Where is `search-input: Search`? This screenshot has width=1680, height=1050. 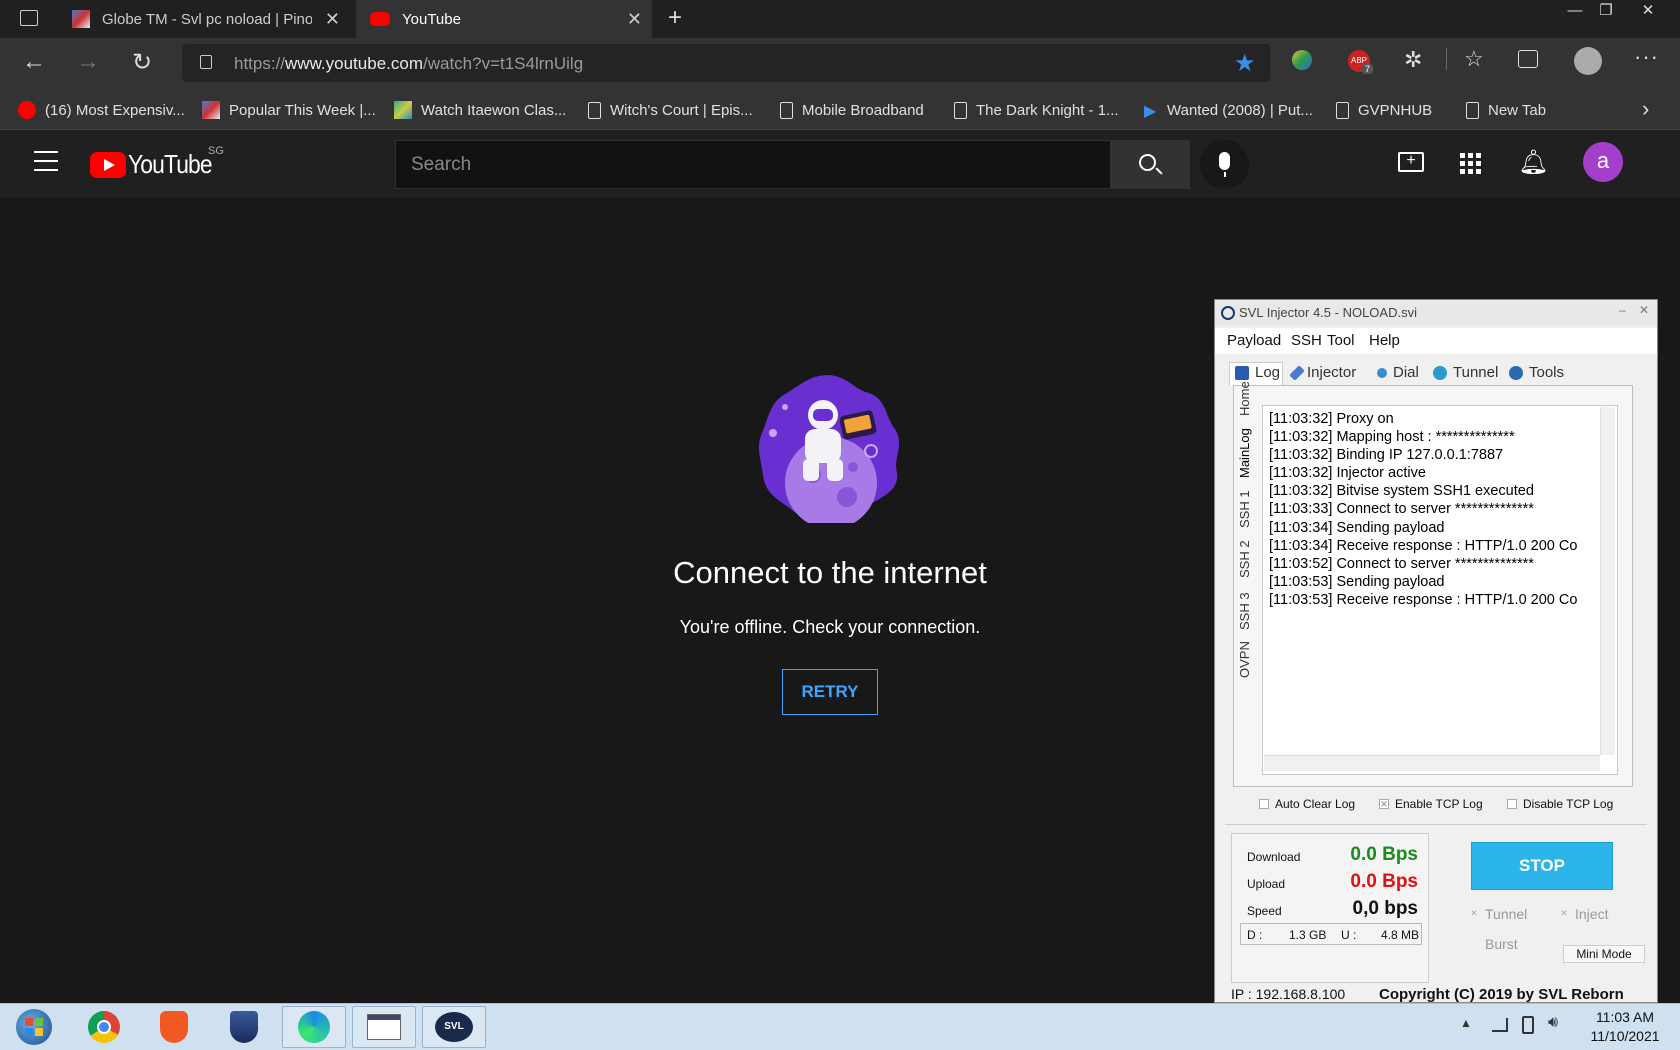
search-input: Search is located at coordinates (753, 164).